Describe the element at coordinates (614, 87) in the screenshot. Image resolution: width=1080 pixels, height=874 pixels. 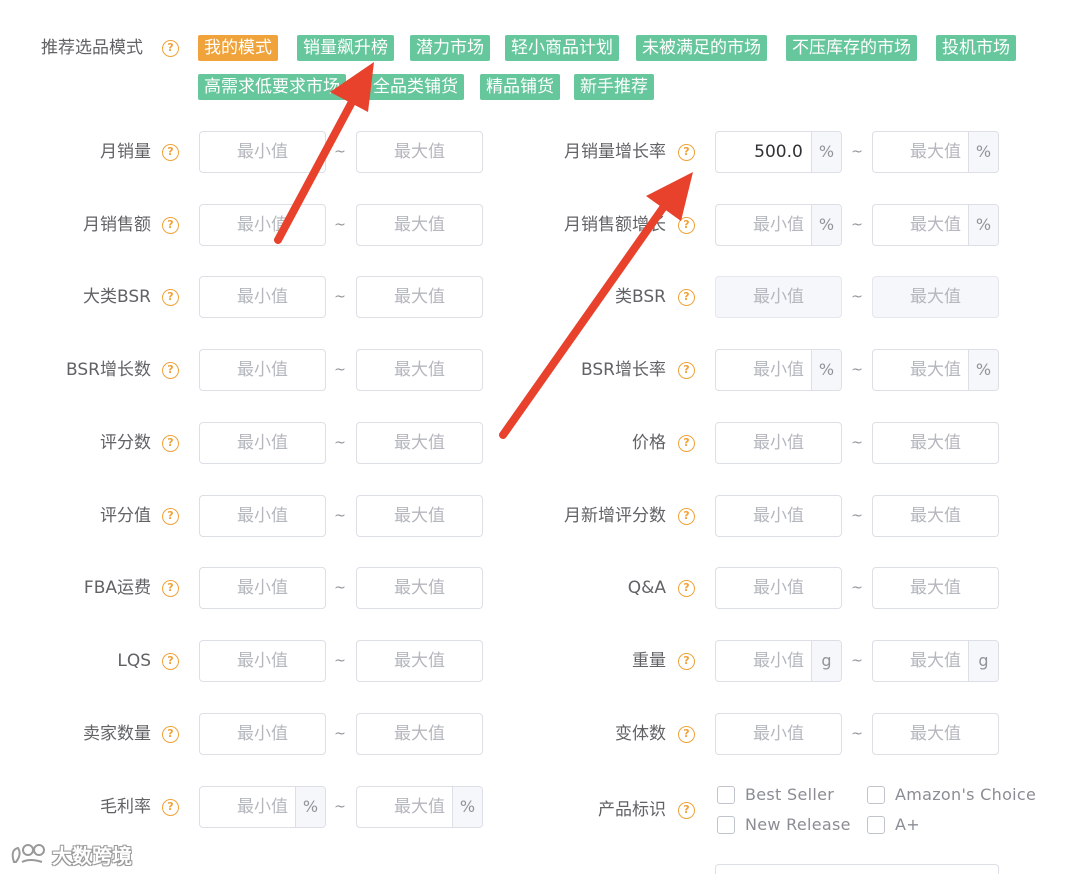
I see `mode-tag: 新手推荐` at that location.